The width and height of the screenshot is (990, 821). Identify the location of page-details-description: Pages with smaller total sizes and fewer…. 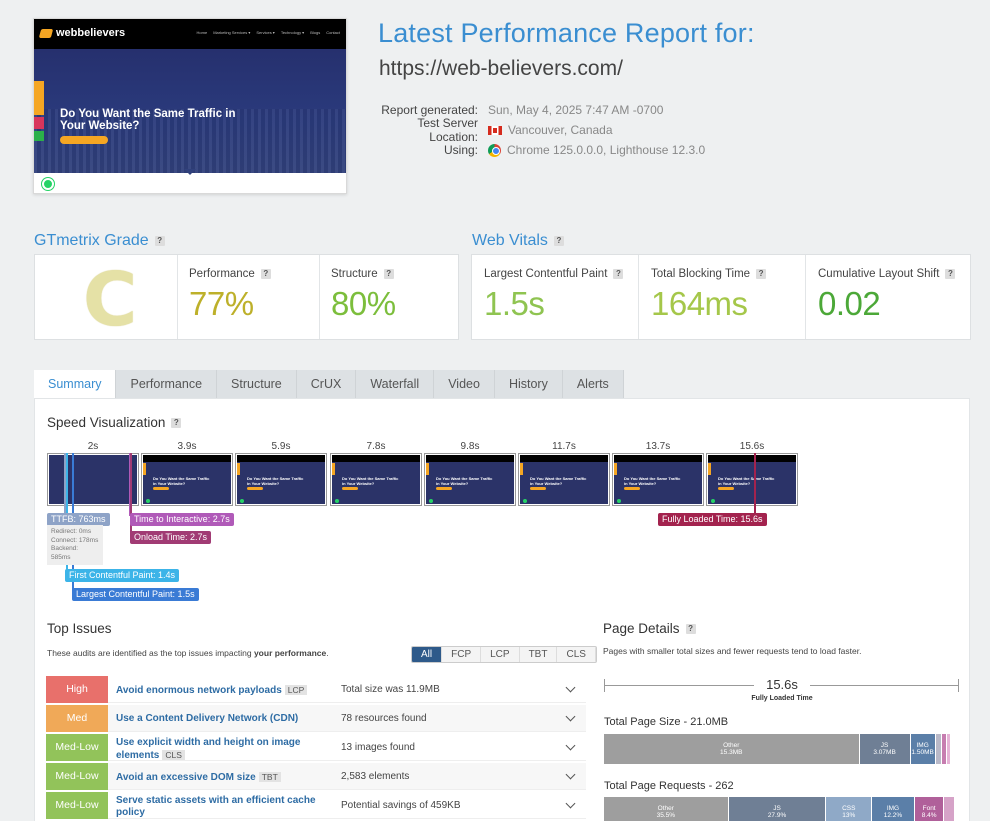
(732, 651).